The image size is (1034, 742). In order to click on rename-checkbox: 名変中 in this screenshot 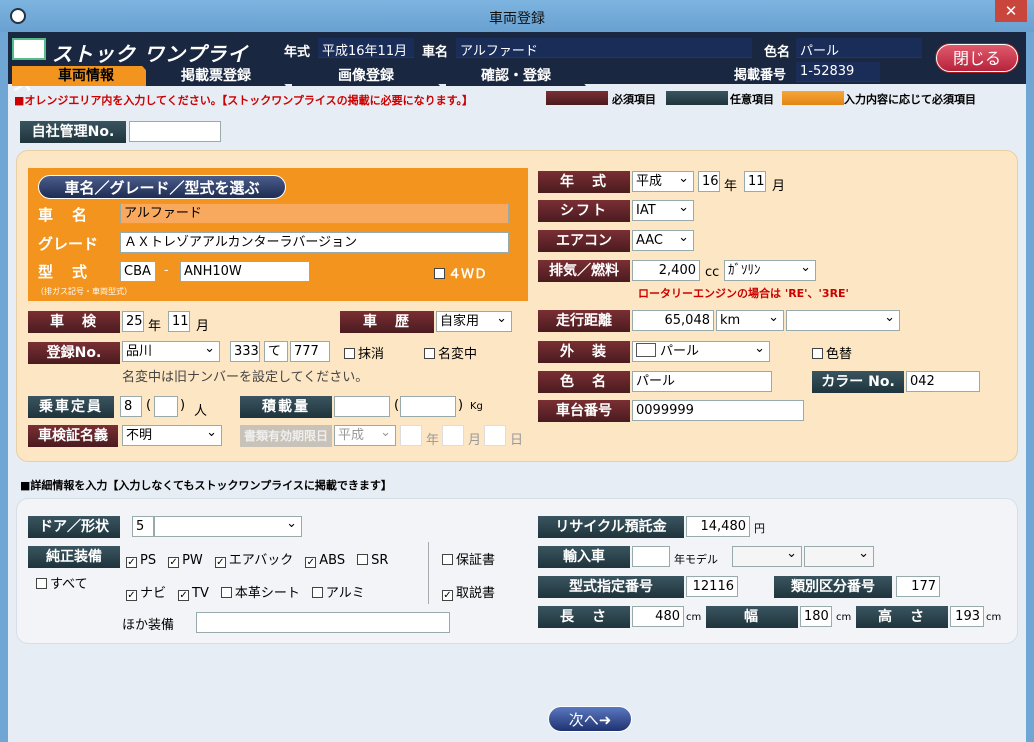, I will do `click(450, 352)`.